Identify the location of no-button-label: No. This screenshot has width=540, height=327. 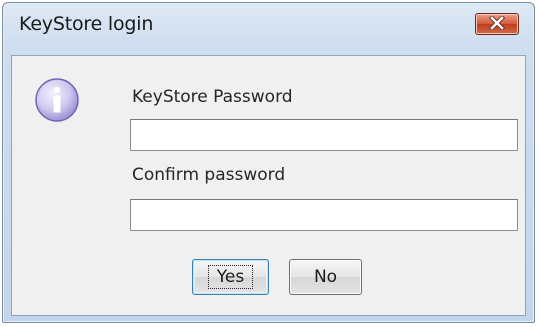
(325, 277).